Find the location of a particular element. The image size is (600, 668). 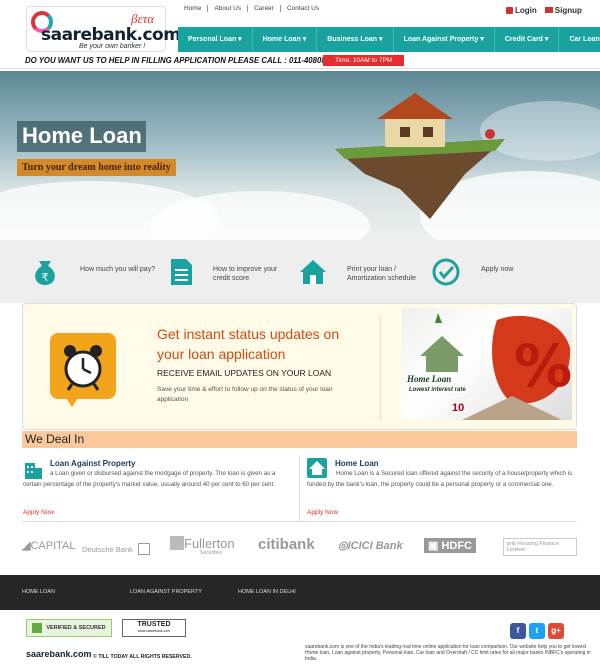

bank-hdfc: ▣ HDFC is located at coordinates (450, 545).